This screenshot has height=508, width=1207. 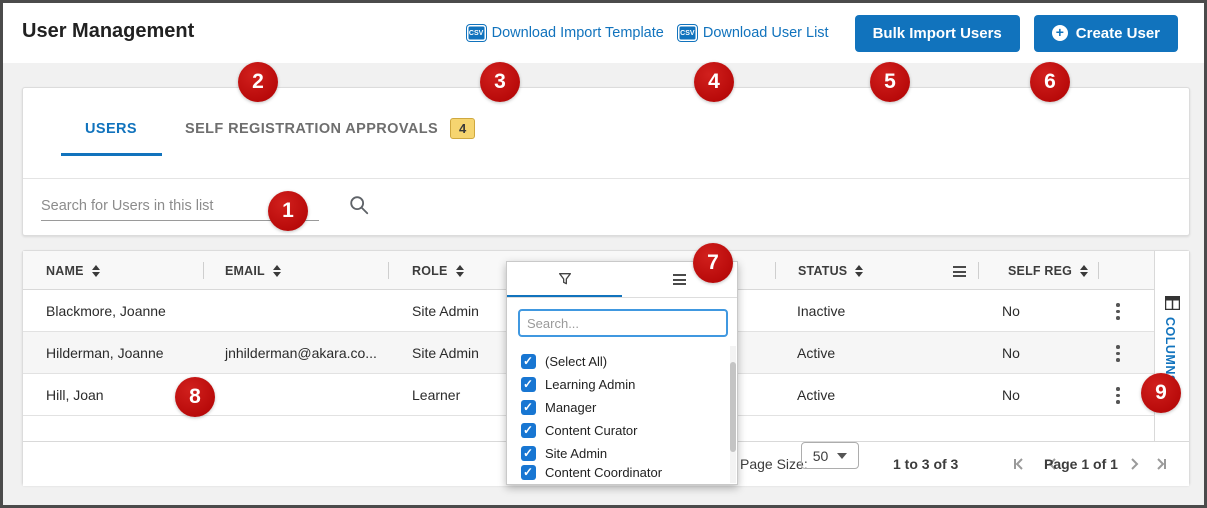 What do you see at coordinates (733, 407) in the screenshot?
I see `scrollbar-thumb` at bounding box center [733, 407].